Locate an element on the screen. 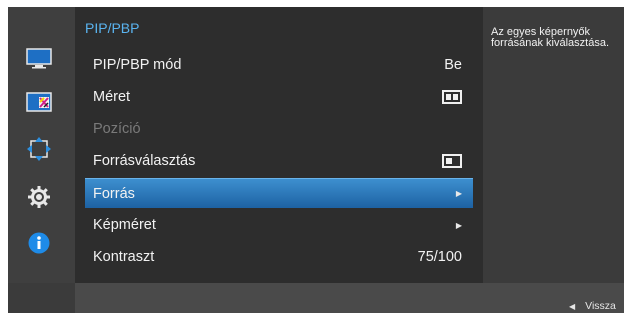 The image size is (624, 313). back-label: Vissza is located at coordinates (600, 306).